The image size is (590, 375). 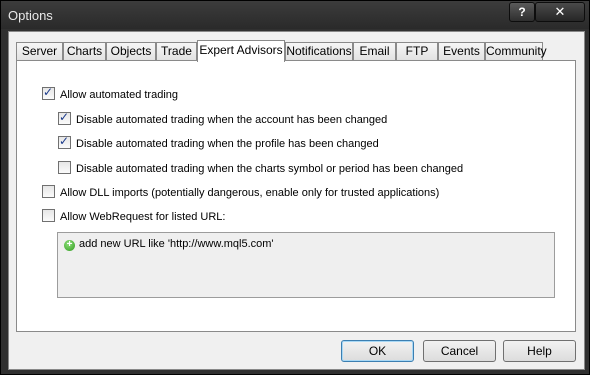 What do you see at coordinates (560, 12) in the screenshot?
I see `close-button: ✕` at bounding box center [560, 12].